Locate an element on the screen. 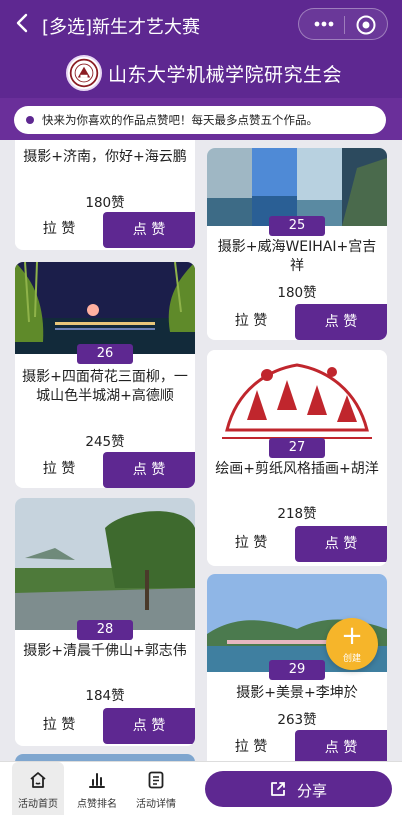 This screenshot has height=815, width=402. vote-count: 218赞 is located at coordinates (297, 514).